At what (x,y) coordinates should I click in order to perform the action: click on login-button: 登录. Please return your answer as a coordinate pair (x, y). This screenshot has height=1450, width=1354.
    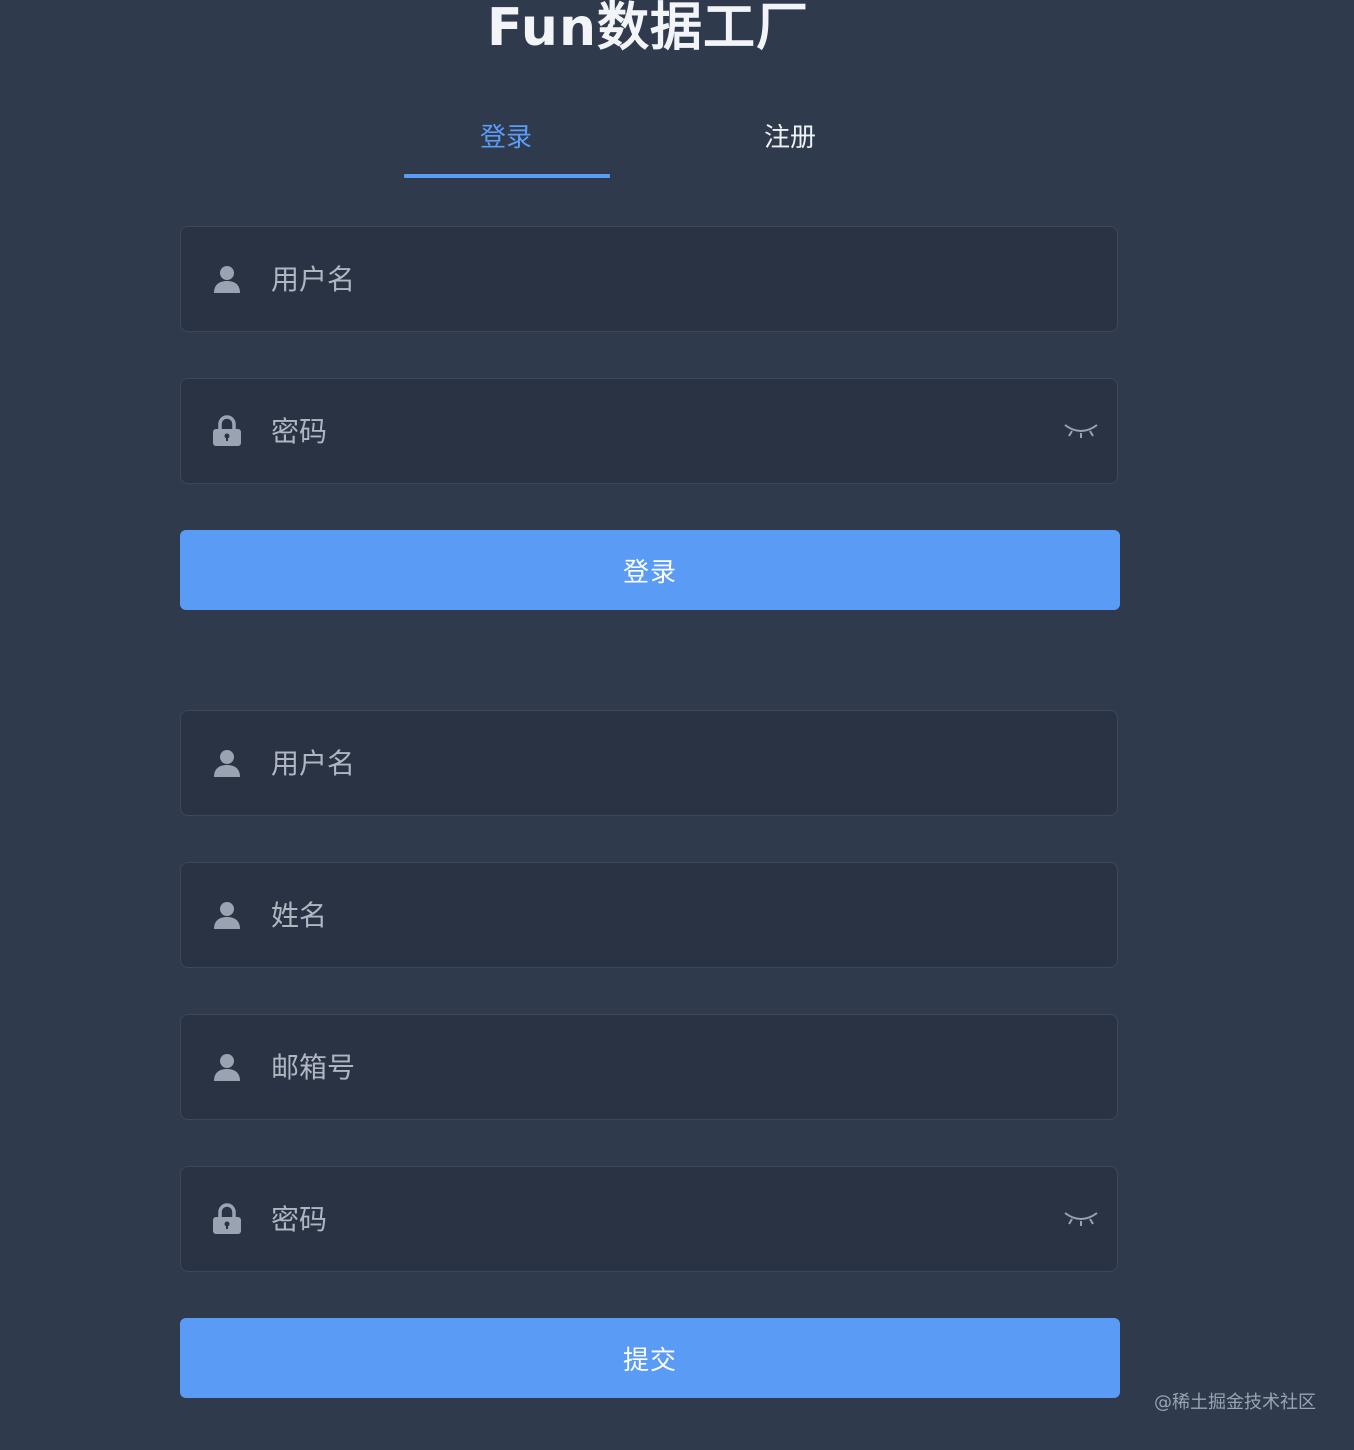
    Looking at the image, I should click on (650, 570).